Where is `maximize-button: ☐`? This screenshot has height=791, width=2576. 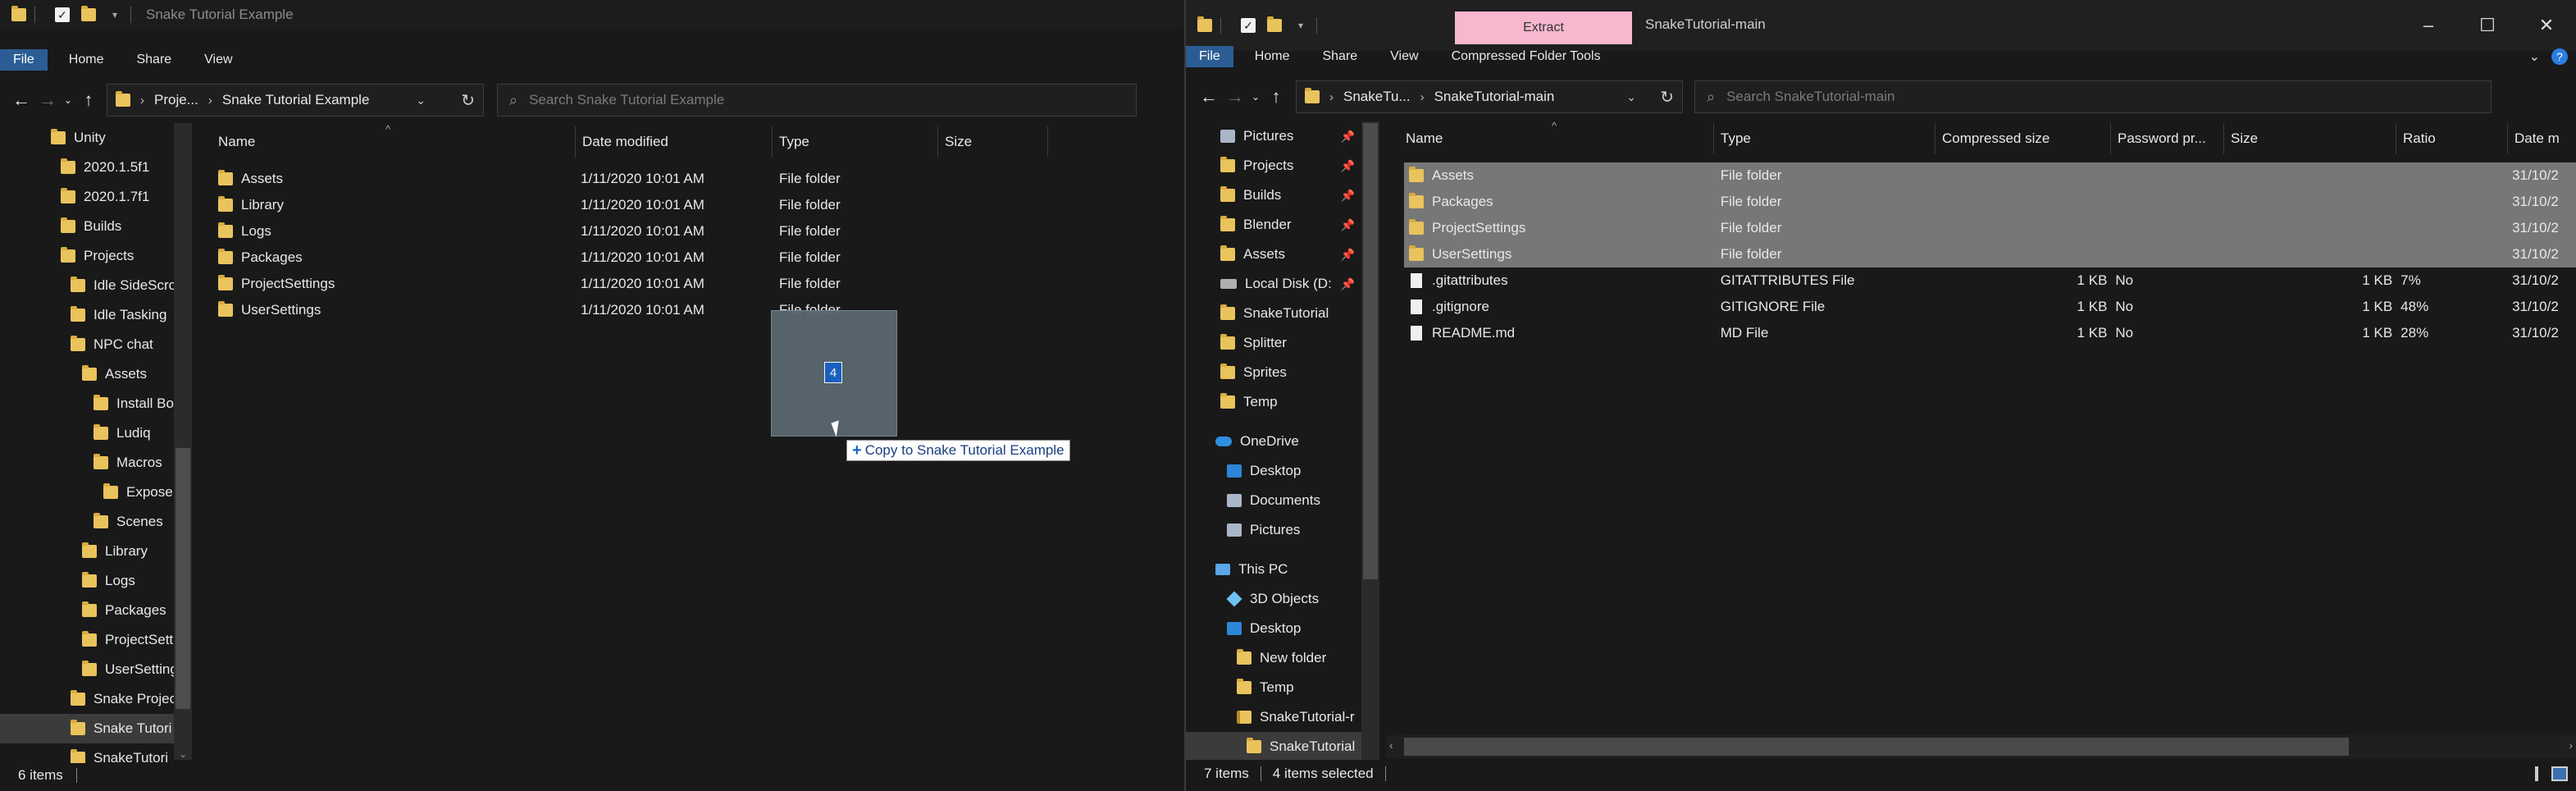 maximize-button: ☐ is located at coordinates (2487, 25).